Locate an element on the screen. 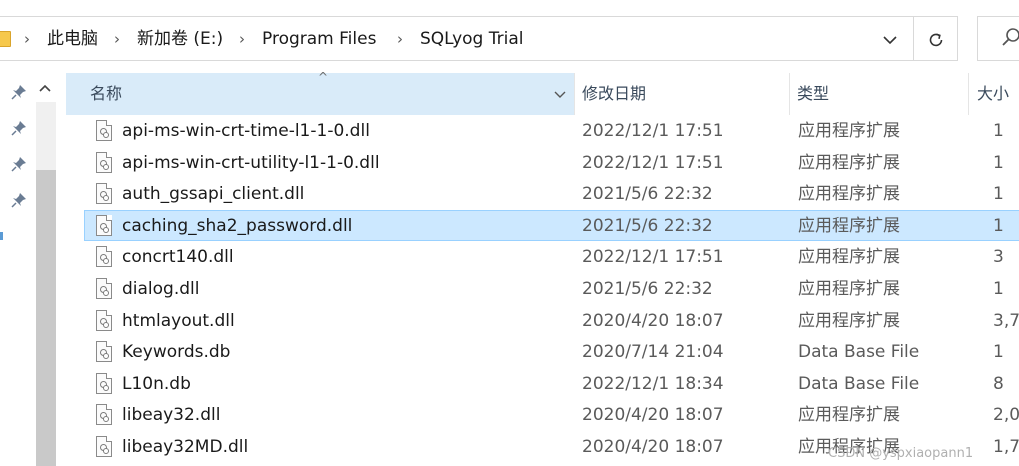 This screenshot has width=1019, height=466. file-name: api-ms-win-crt-utility-l1-1-0.dll is located at coordinates (251, 163).